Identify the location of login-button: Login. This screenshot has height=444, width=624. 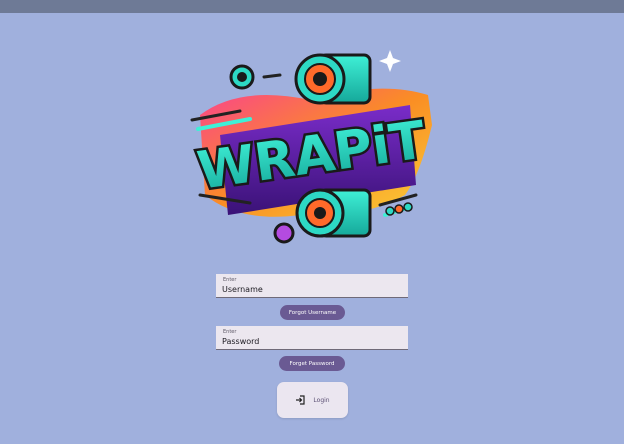
(312, 400).